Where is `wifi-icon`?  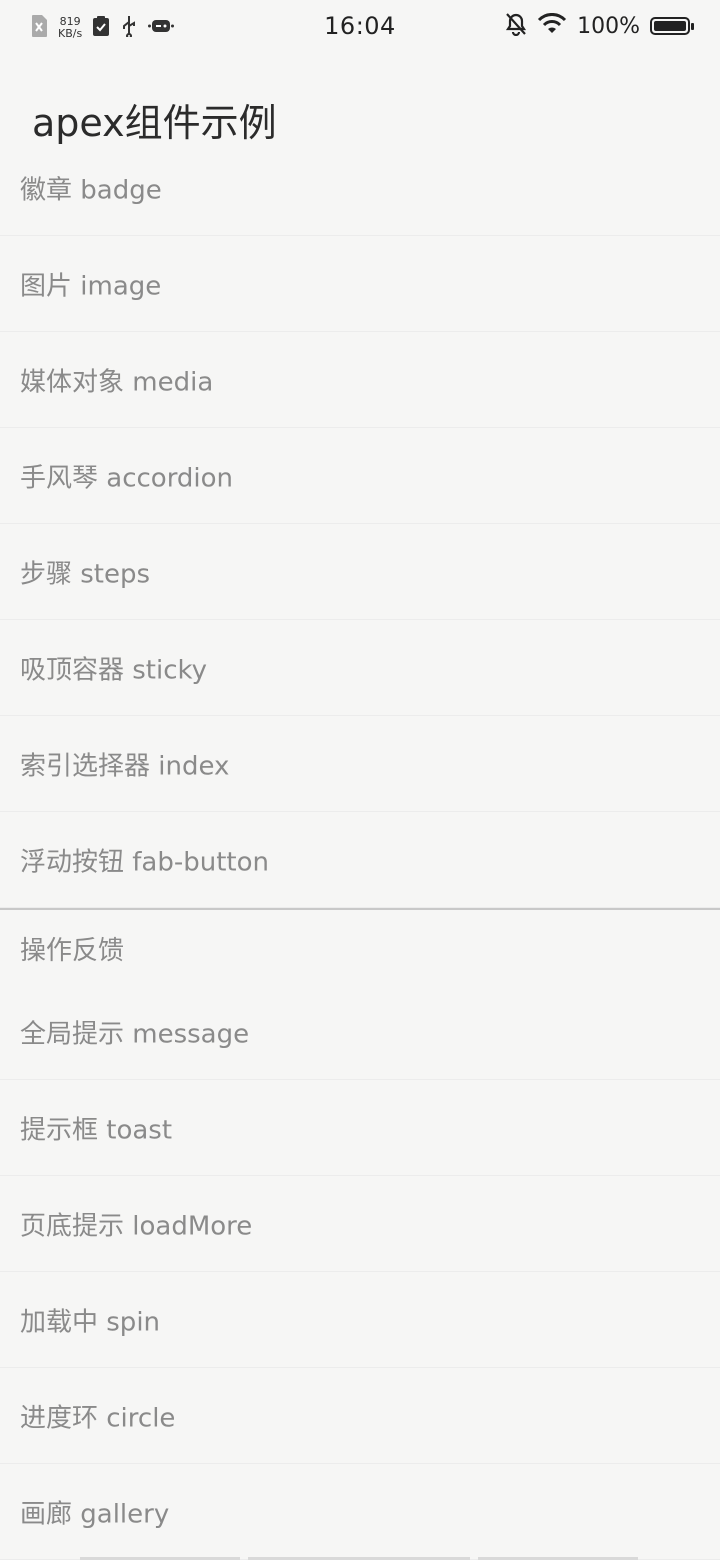 wifi-icon is located at coordinates (552, 26).